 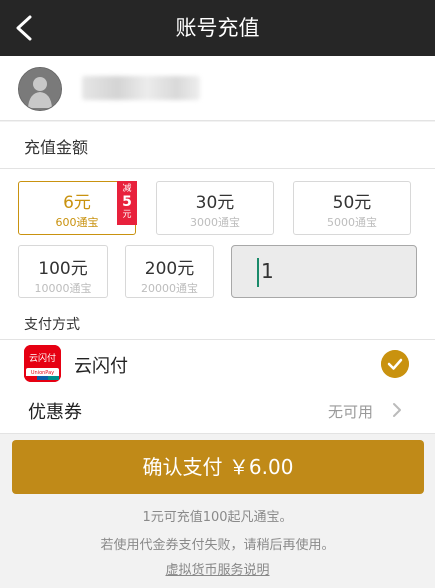 What do you see at coordinates (42, 358) in the screenshot?
I see `svg-text: 云闪付` at bounding box center [42, 358].